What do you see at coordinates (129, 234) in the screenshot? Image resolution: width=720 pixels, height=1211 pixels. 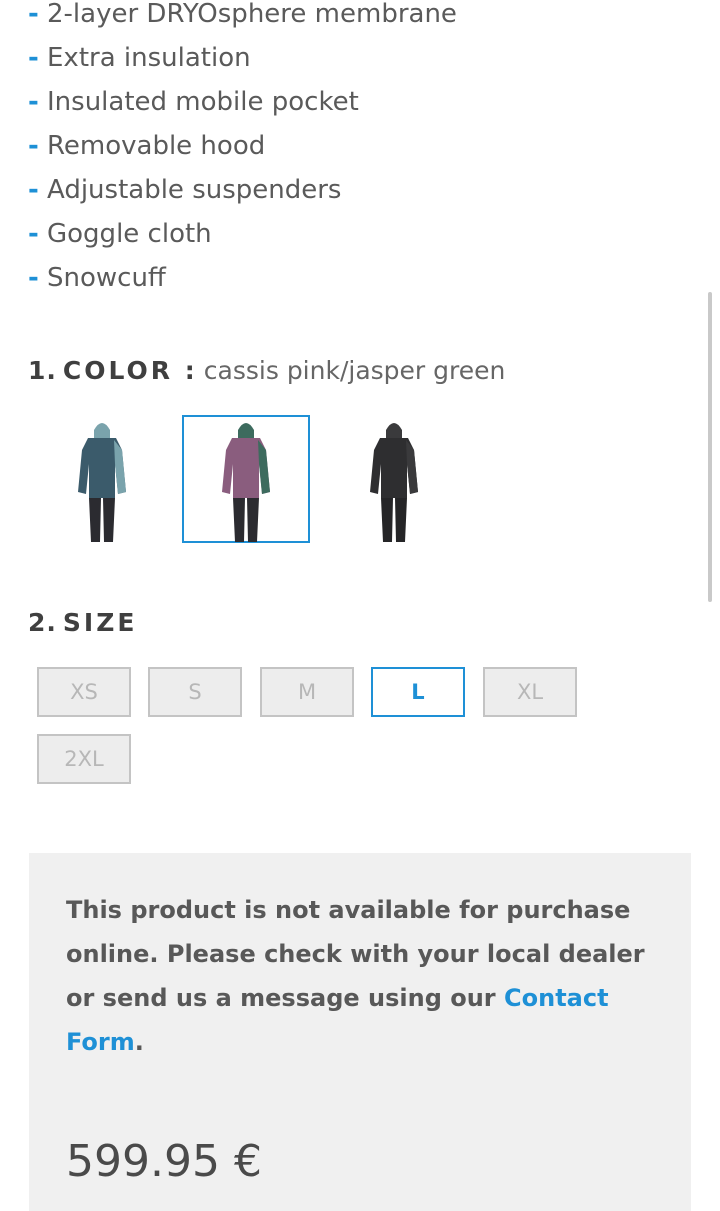 I see `feature-text: Goggle cloth` at bounding box center [129, 234].